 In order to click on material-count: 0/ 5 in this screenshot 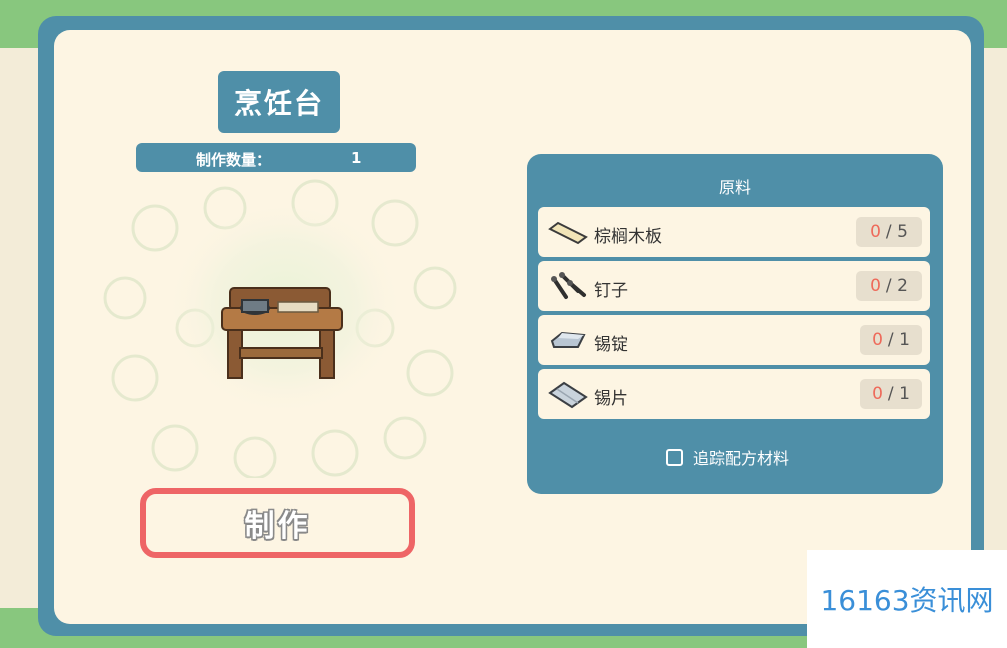, I will do `click(889, 232)`.